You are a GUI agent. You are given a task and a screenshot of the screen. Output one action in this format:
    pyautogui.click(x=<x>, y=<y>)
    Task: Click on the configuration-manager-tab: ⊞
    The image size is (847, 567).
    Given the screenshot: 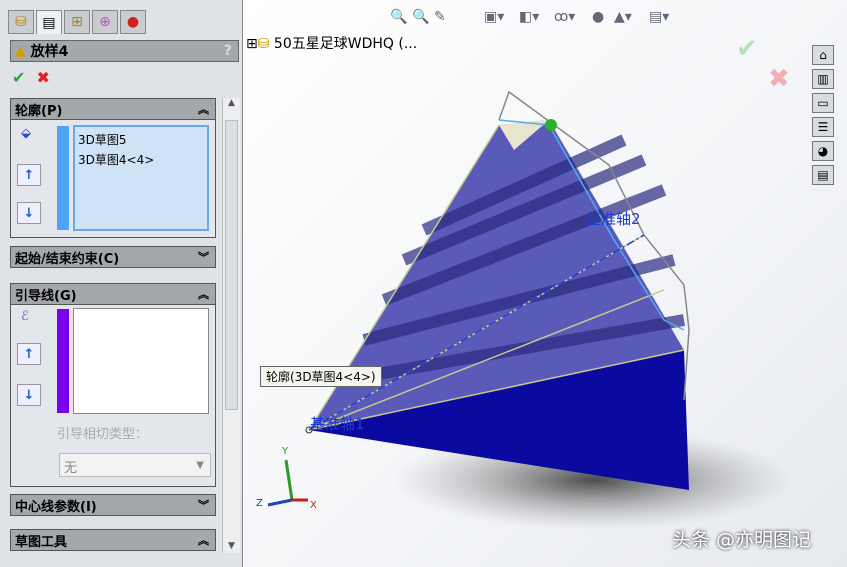 What is the action you would take?
    pyautogui.click(x=77, y=22)
    